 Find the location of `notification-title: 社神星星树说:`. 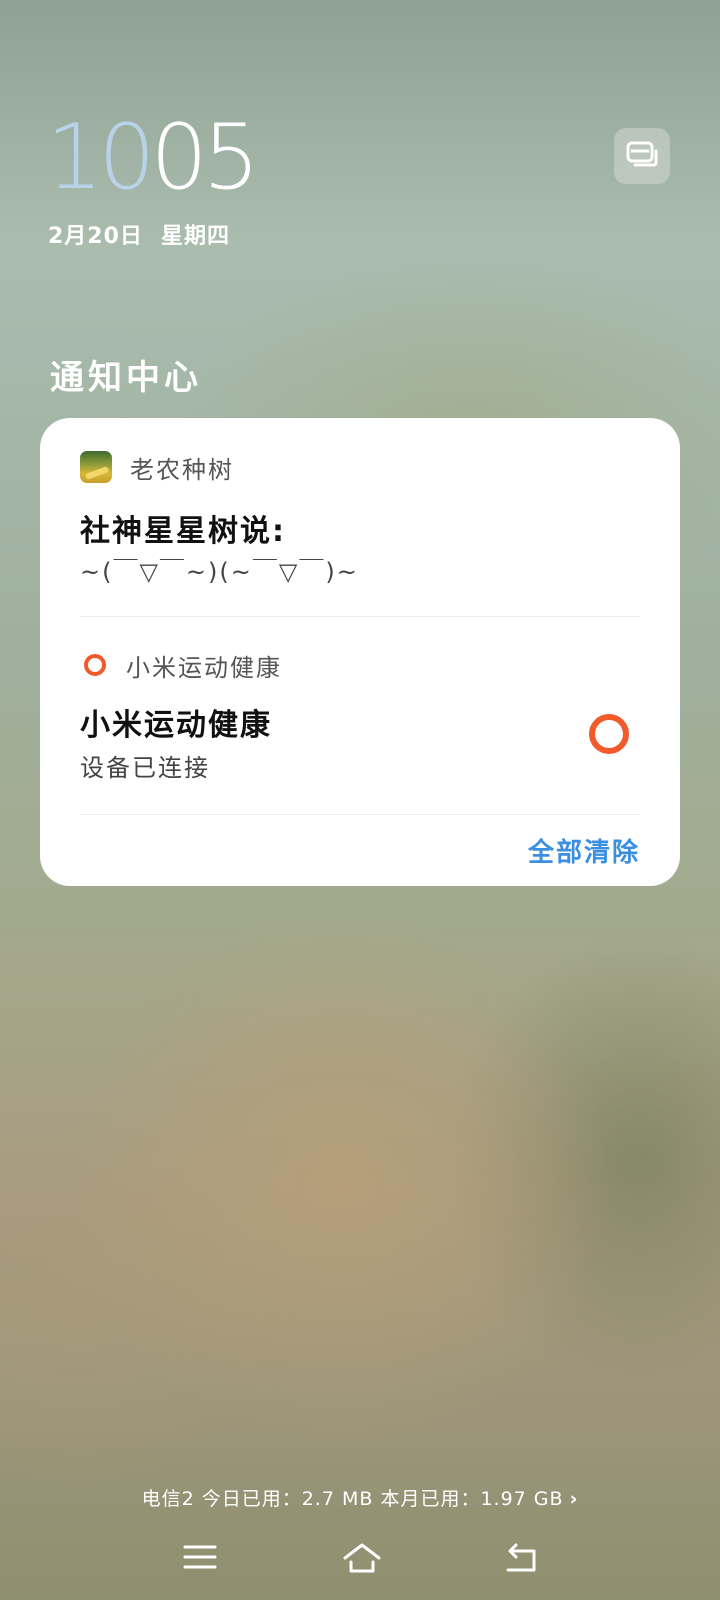

notification-title: 社神星星树说: is located at coordinates (183, 531).